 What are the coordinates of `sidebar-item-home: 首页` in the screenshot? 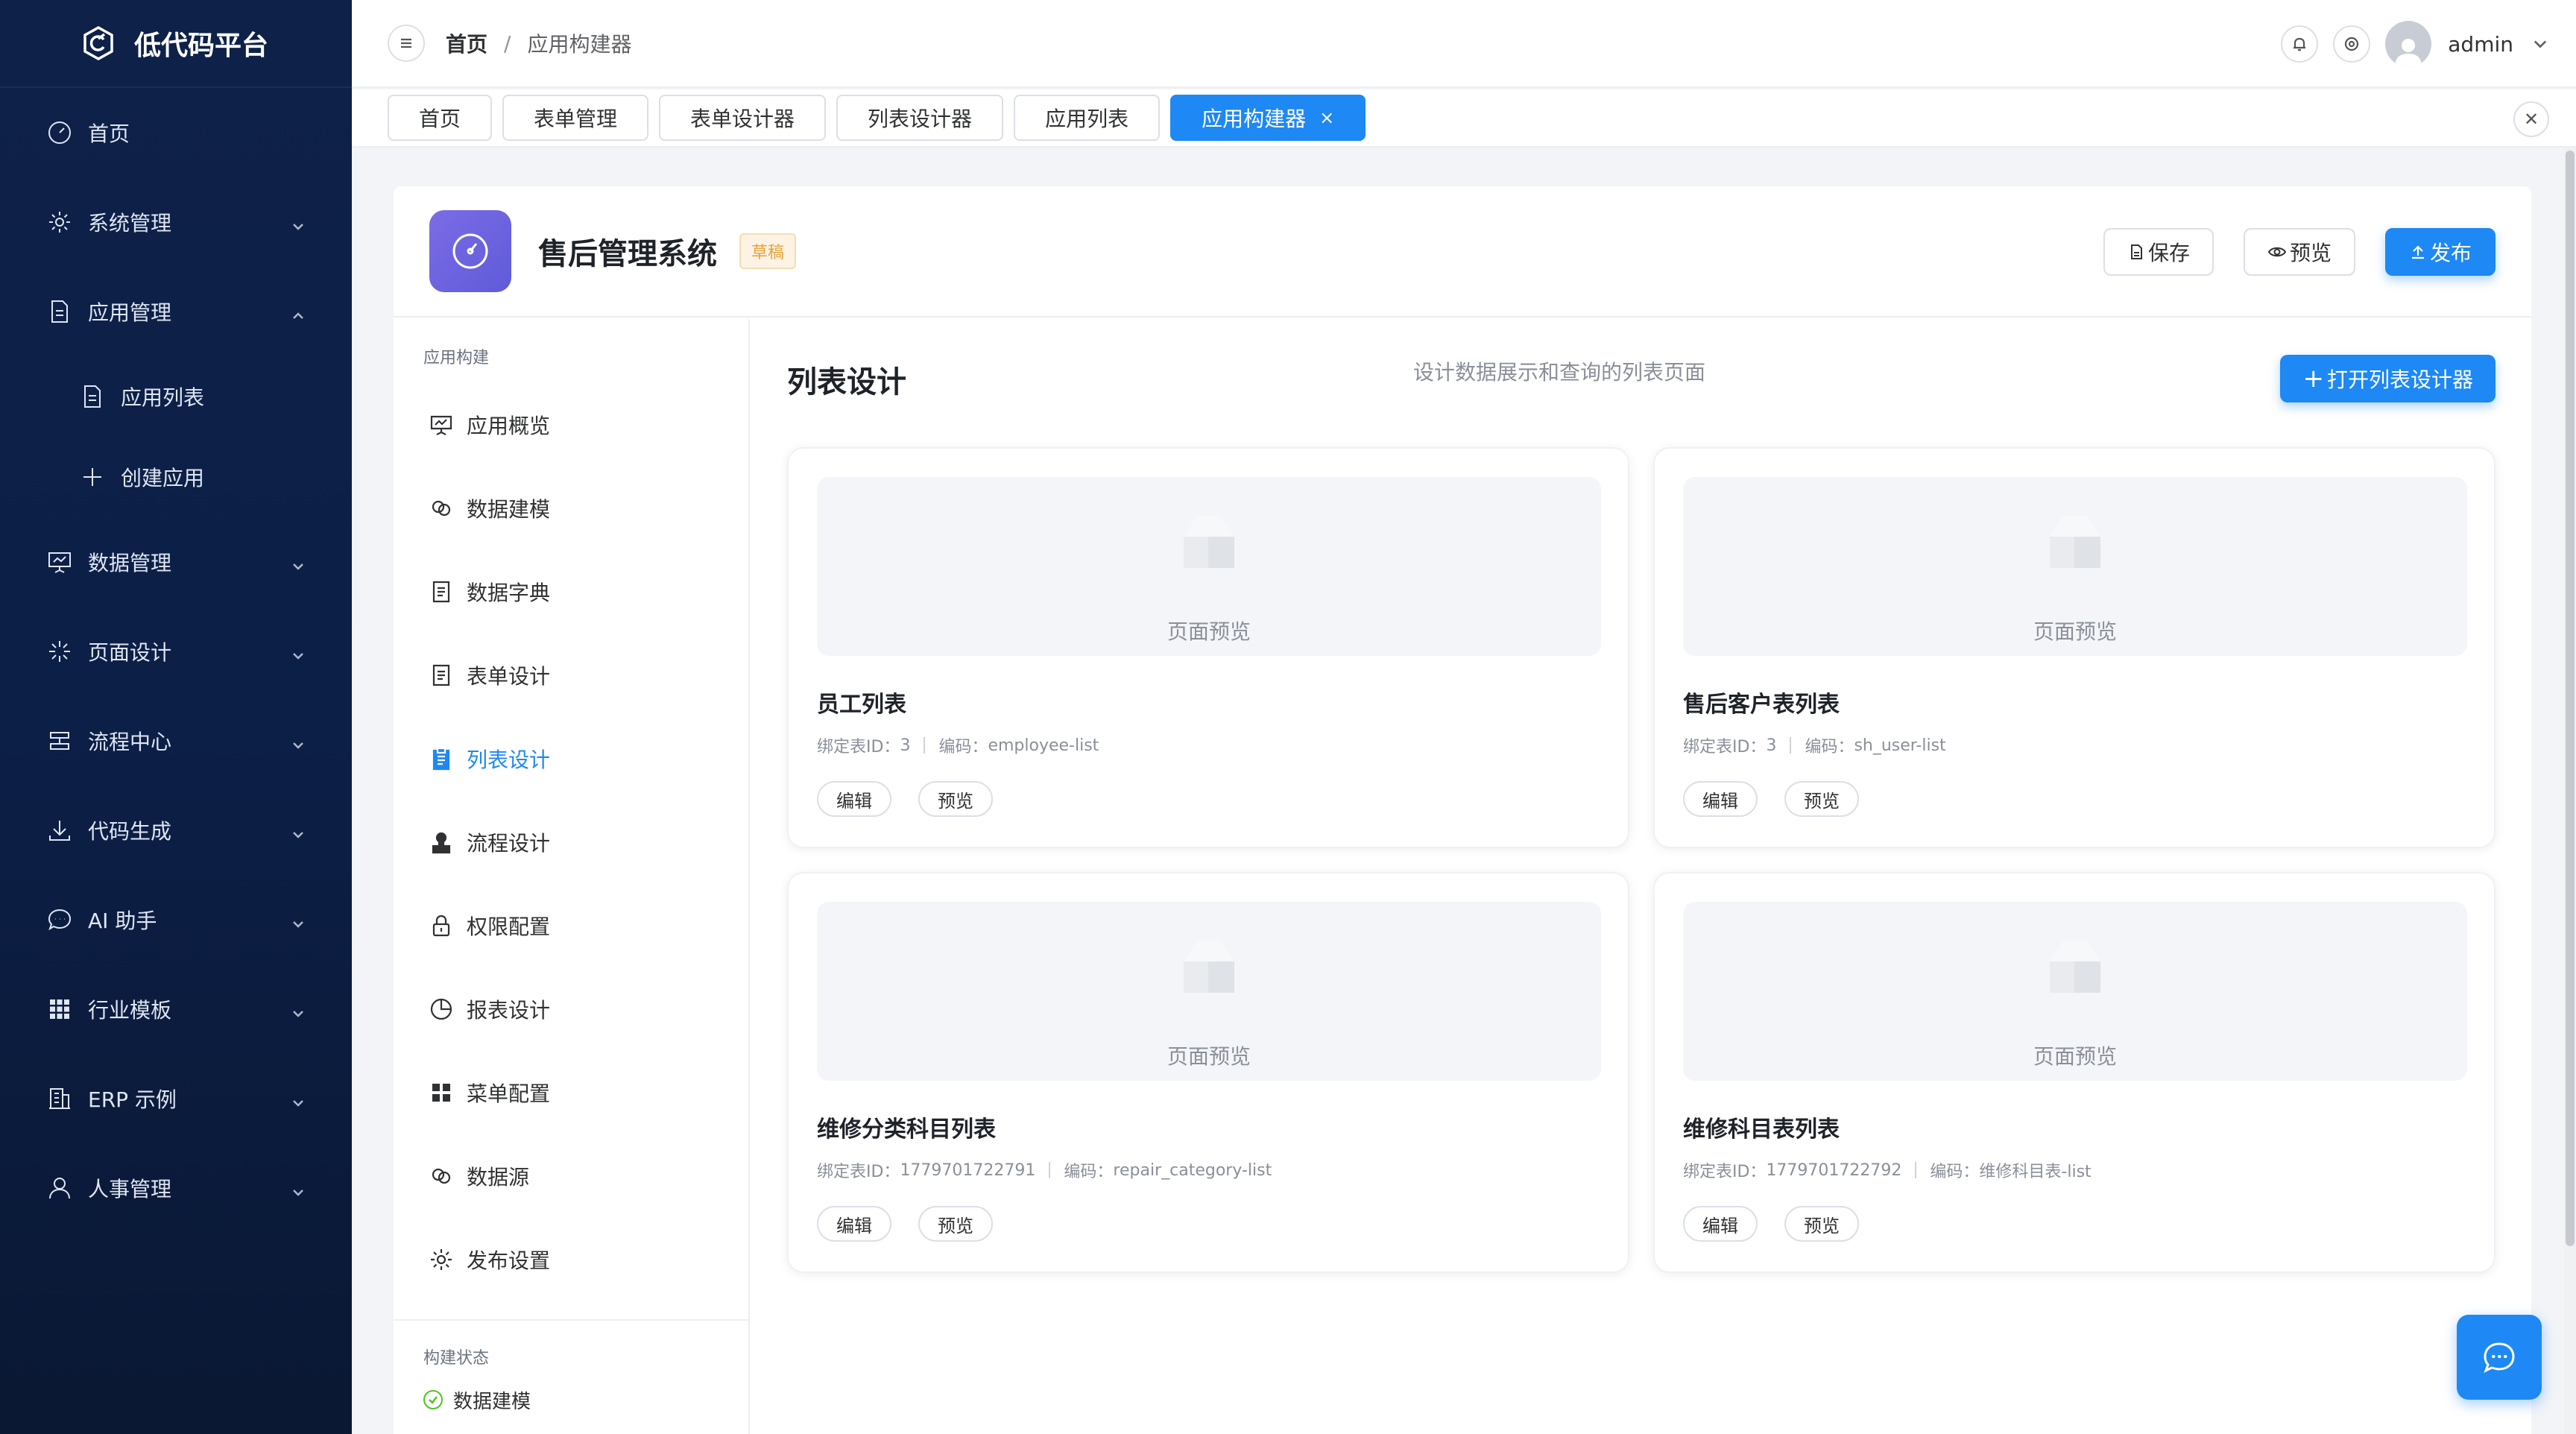 It's located at (176, 132).